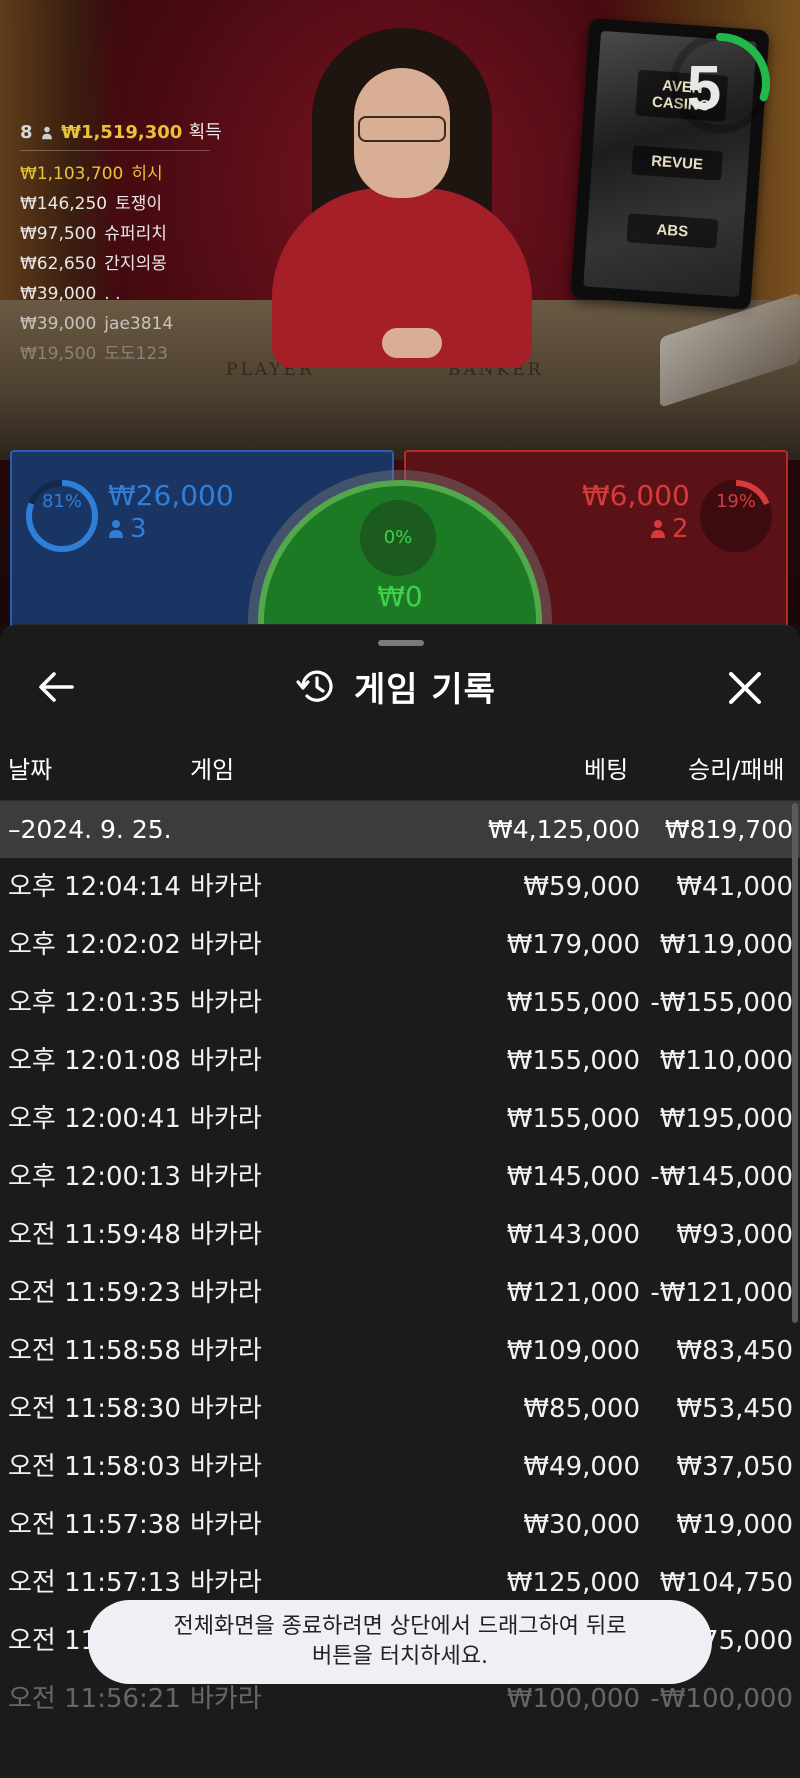  I want to click on fullscreen-exit-toast: 전체화면을 종료하려면 상단에서 드래그하여 뒤로 버튼을 터치하세요., so click(400, 1642).